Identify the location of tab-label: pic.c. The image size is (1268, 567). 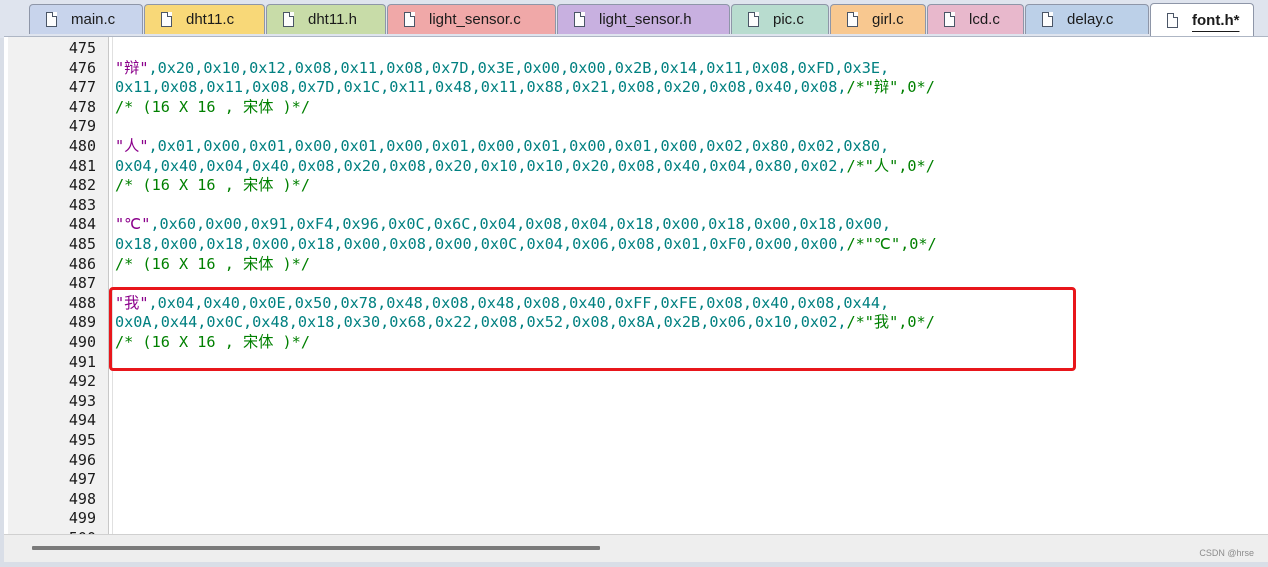
(788, 19).